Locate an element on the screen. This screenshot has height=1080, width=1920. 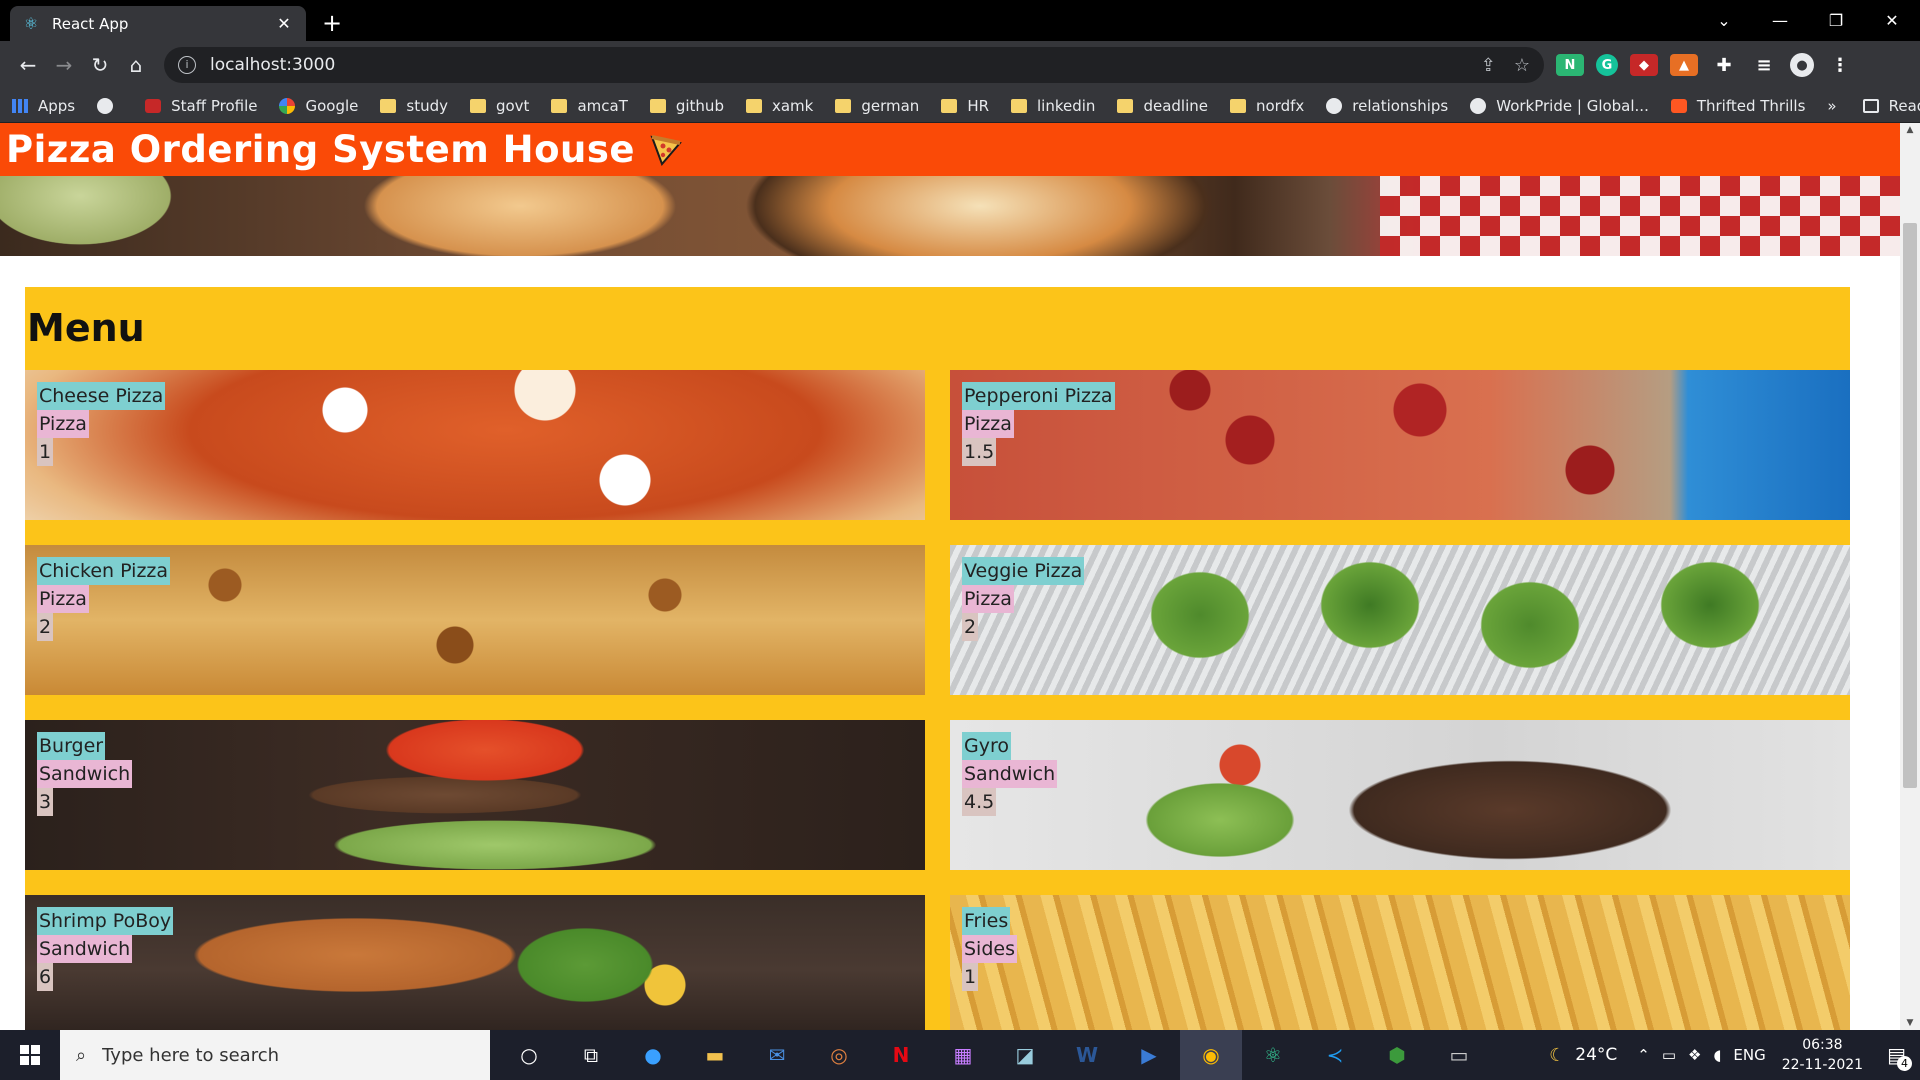
netflix-icon: N is located at coordinates (901, 1055).